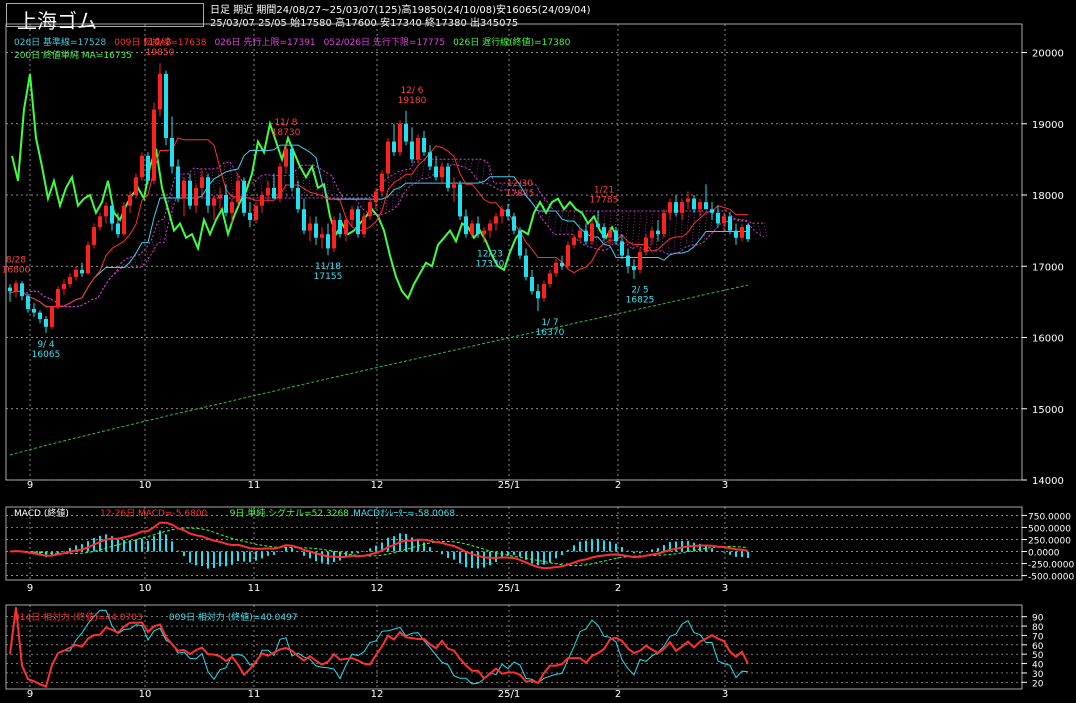 This screenshot has width=1076, height=703. What do you see at coordinates (41, 513) in the screenshot?
I see `macd-label: MACD (終値)` at bounding box center [41, 513].